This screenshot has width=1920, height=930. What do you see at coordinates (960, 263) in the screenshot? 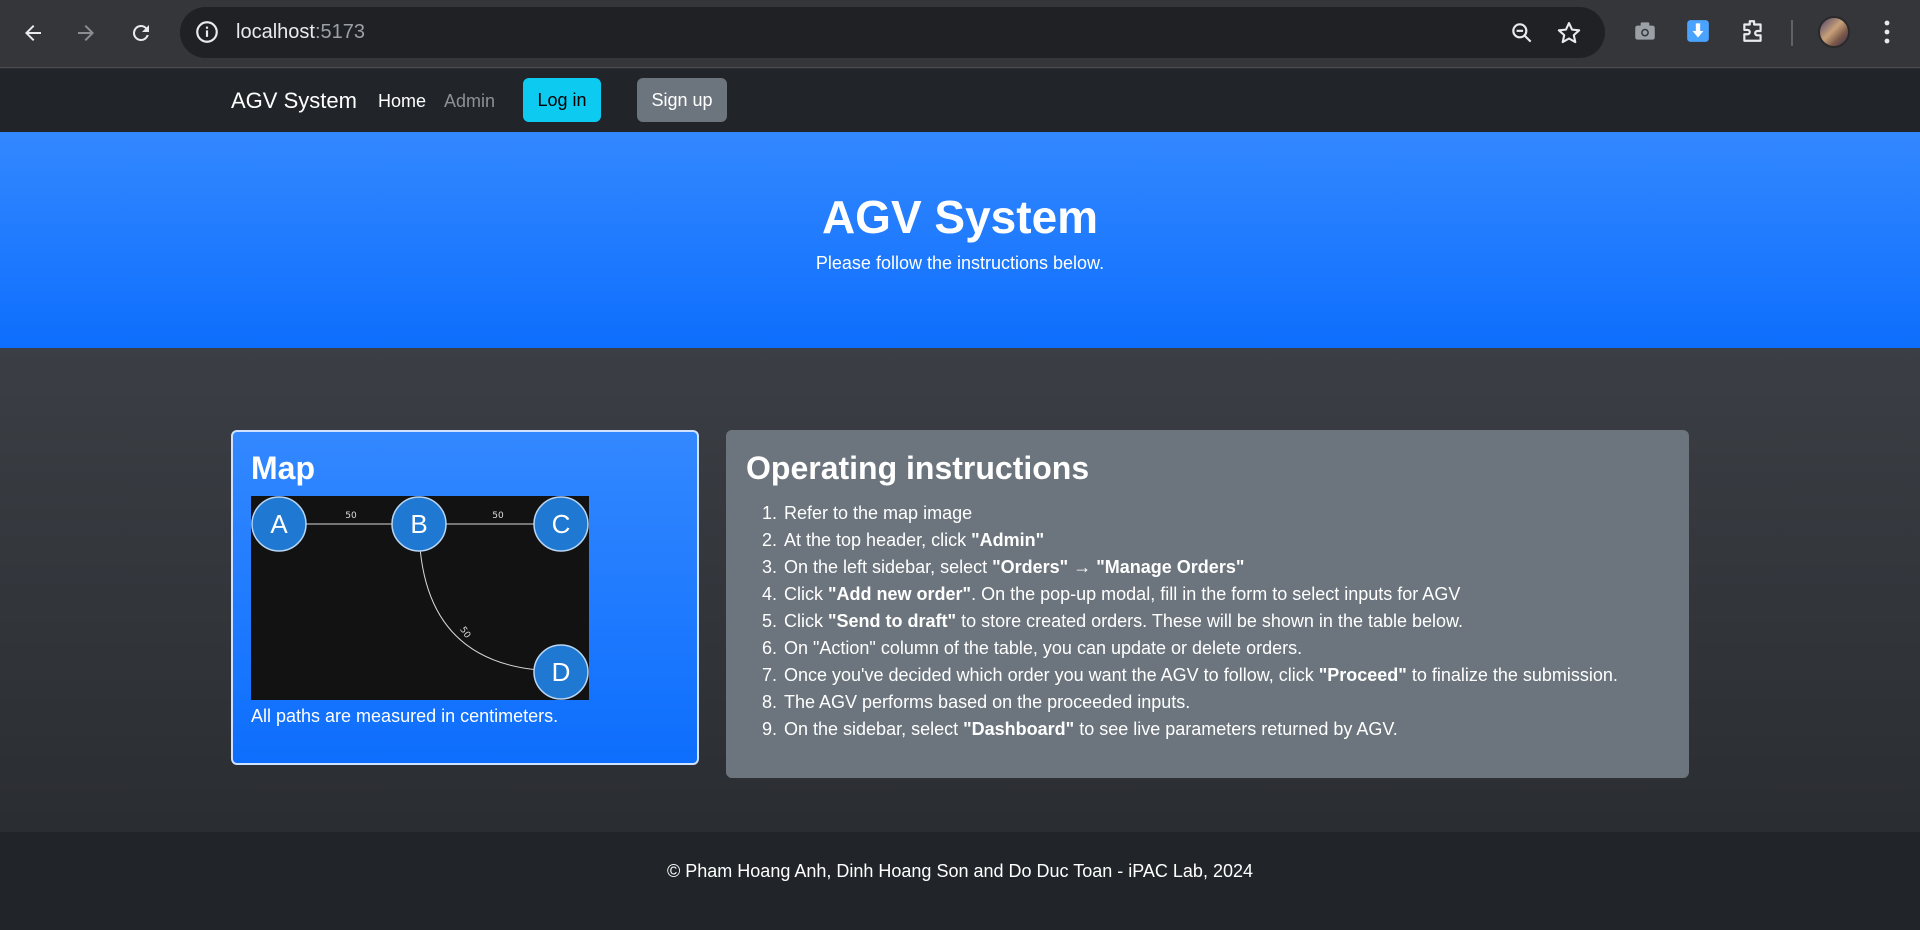
I see `hero-subtitle: Please follow the instructions below.` at bounding box center [960, 263].